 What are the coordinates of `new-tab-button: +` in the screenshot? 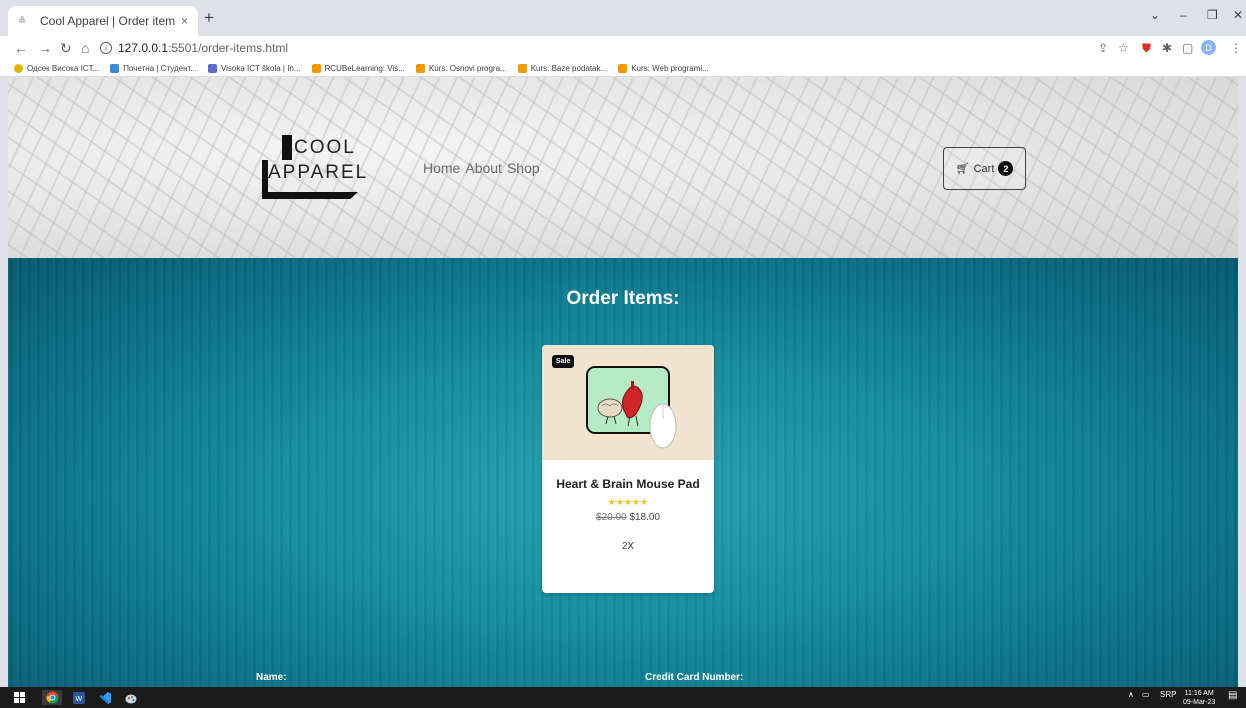 It's located at (209, 18).